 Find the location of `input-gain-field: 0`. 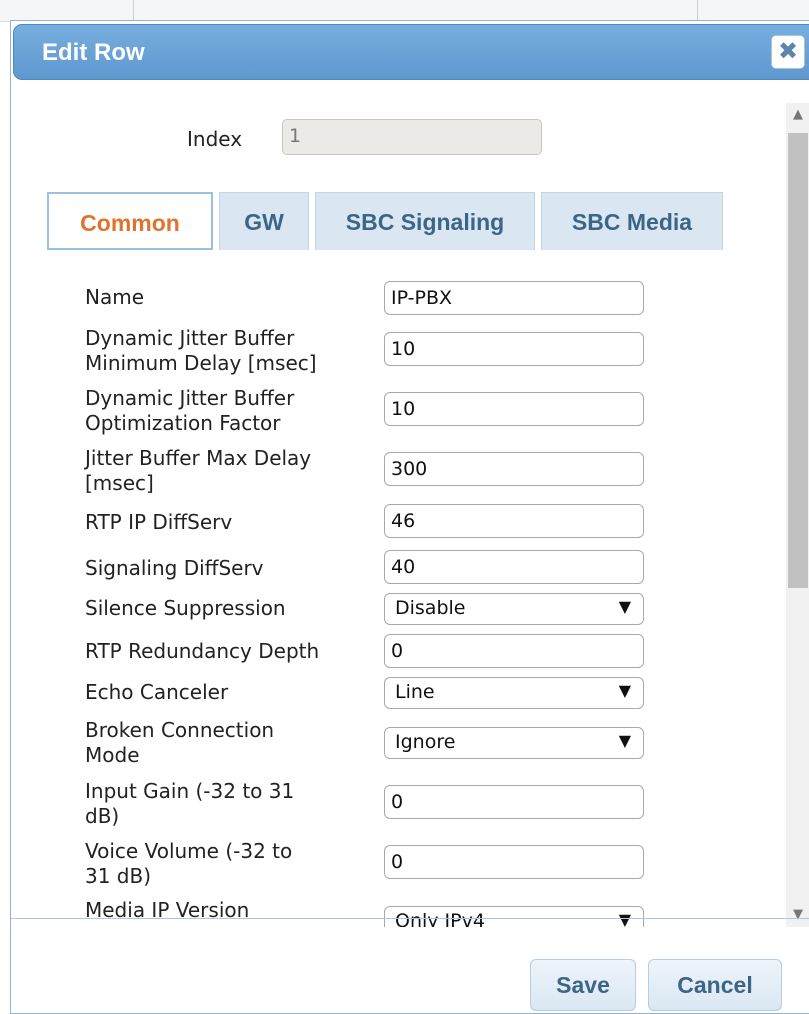

input-gain-field: 0 is located at coordinates (514, 802).